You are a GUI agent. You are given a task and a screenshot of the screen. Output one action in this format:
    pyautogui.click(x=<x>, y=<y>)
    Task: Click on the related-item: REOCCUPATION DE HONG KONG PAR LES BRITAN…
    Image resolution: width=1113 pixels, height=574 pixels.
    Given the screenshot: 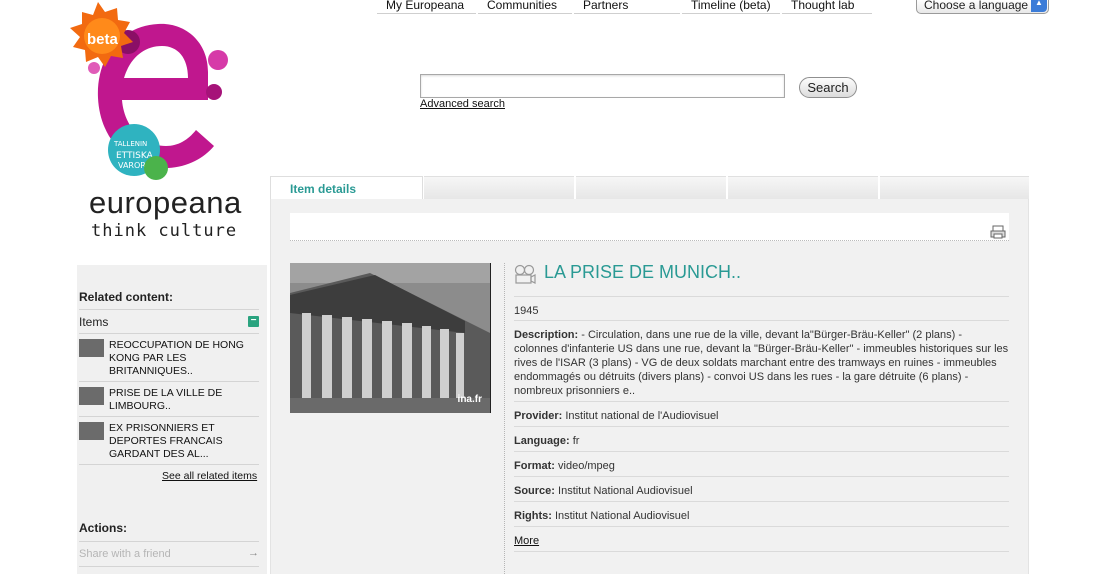 What is the action you would take?
    pyautogui.click(x=169, y=358)
    